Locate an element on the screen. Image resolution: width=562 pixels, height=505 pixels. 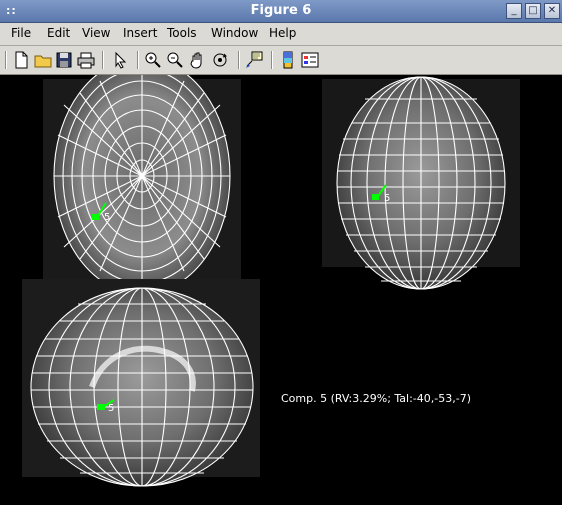
title-bar: :: Figure 6 _ □ ✕ is located at coordinates (281, 11).